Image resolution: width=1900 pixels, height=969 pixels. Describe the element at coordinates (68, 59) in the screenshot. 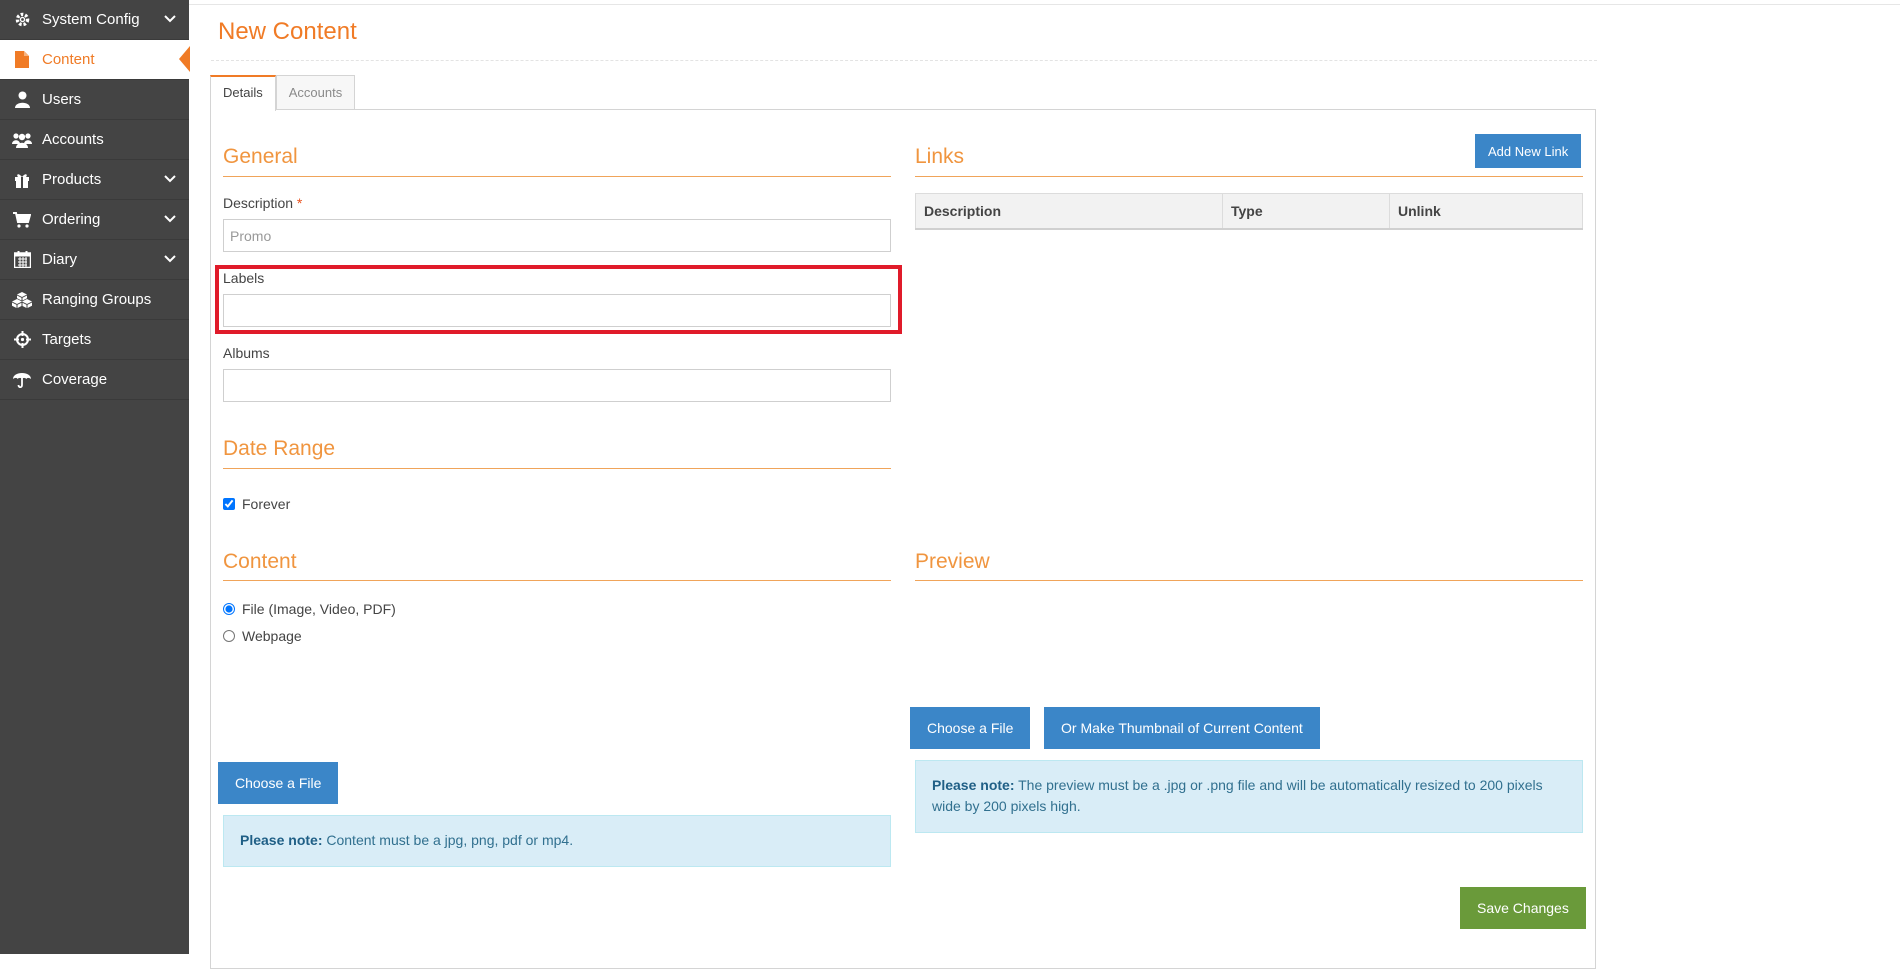

I see `sidebar-item-label: Content` at that location.